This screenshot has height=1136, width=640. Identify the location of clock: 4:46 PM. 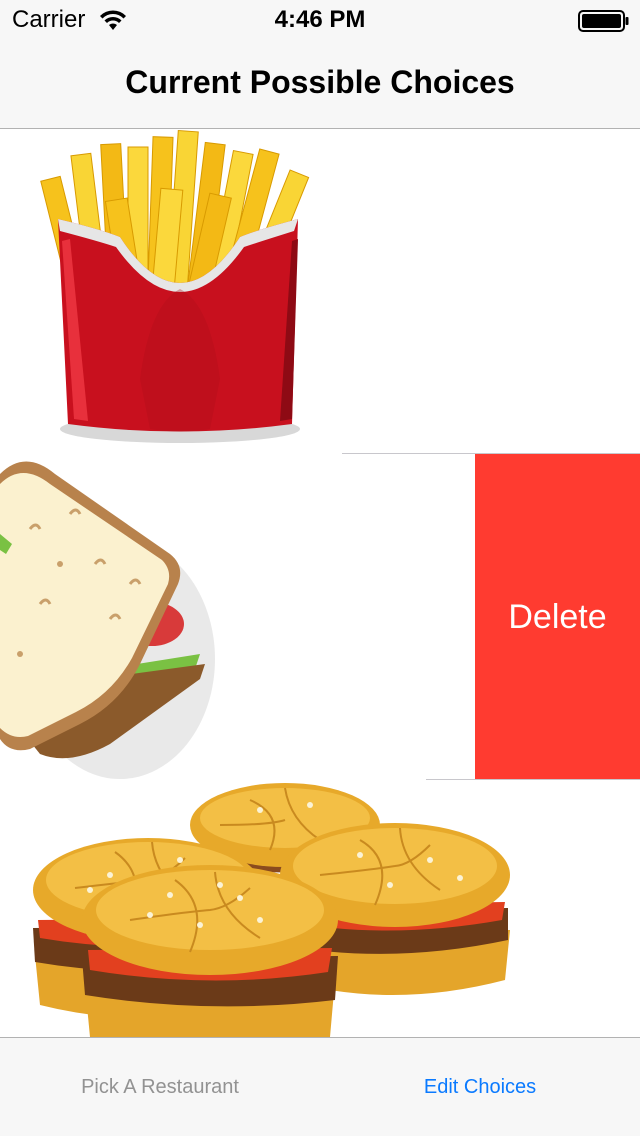
(320, 19).